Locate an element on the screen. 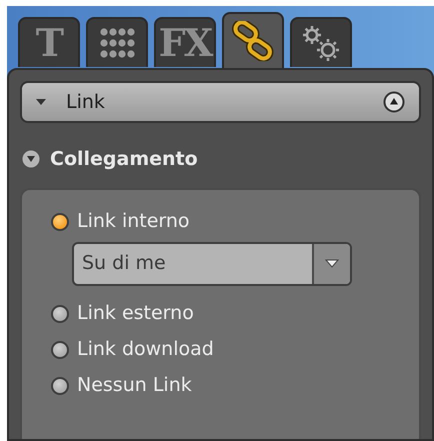  chain-icon is located at coordinates (253, 41).